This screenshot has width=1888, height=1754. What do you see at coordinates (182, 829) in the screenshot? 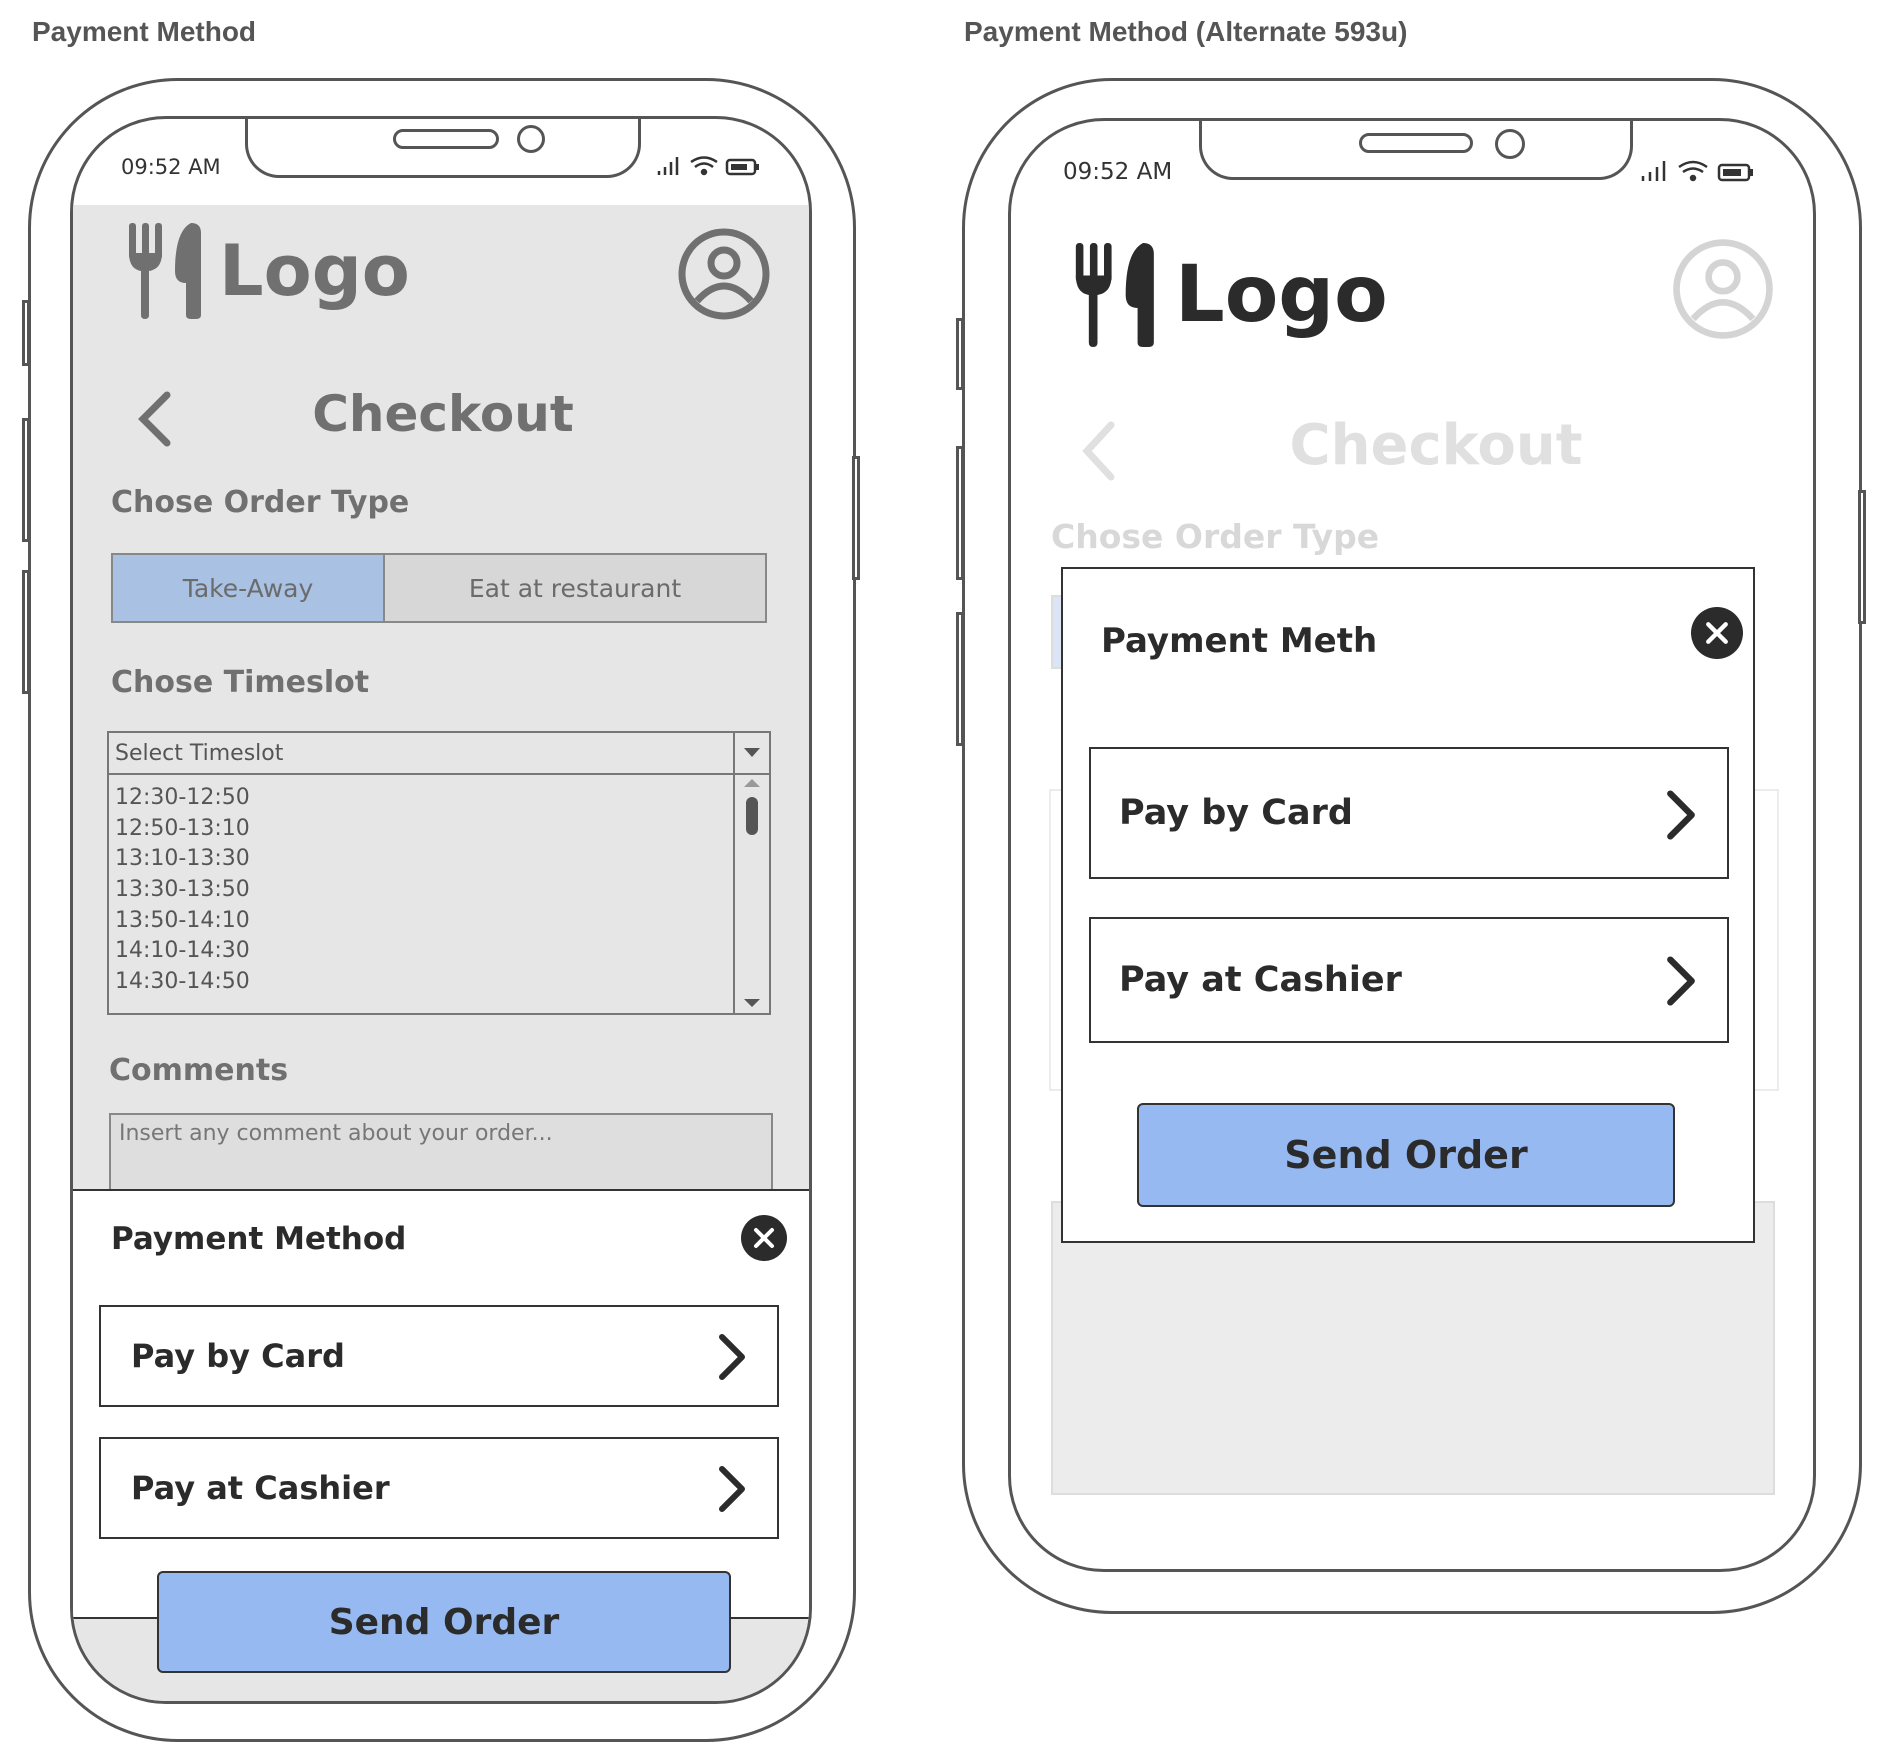
I see `list-item: 12:50-13:10` at bounding box center [182, 829].